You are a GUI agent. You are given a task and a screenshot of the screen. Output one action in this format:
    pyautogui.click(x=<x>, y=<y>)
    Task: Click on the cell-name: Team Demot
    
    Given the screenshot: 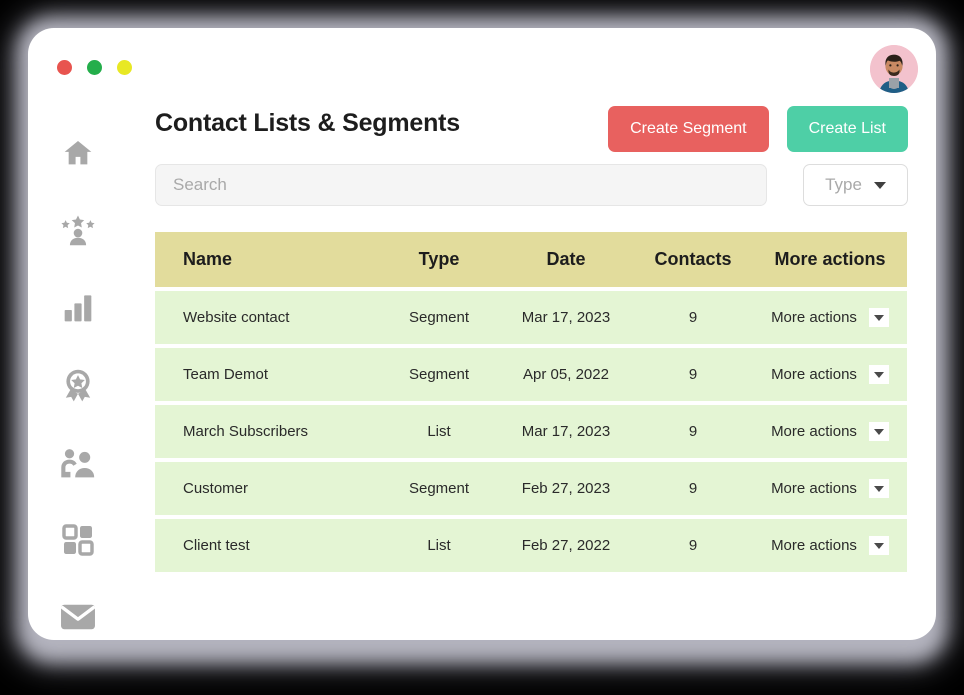 What is the action you would take?
    pyautogui.click(x=267, y=374)
    